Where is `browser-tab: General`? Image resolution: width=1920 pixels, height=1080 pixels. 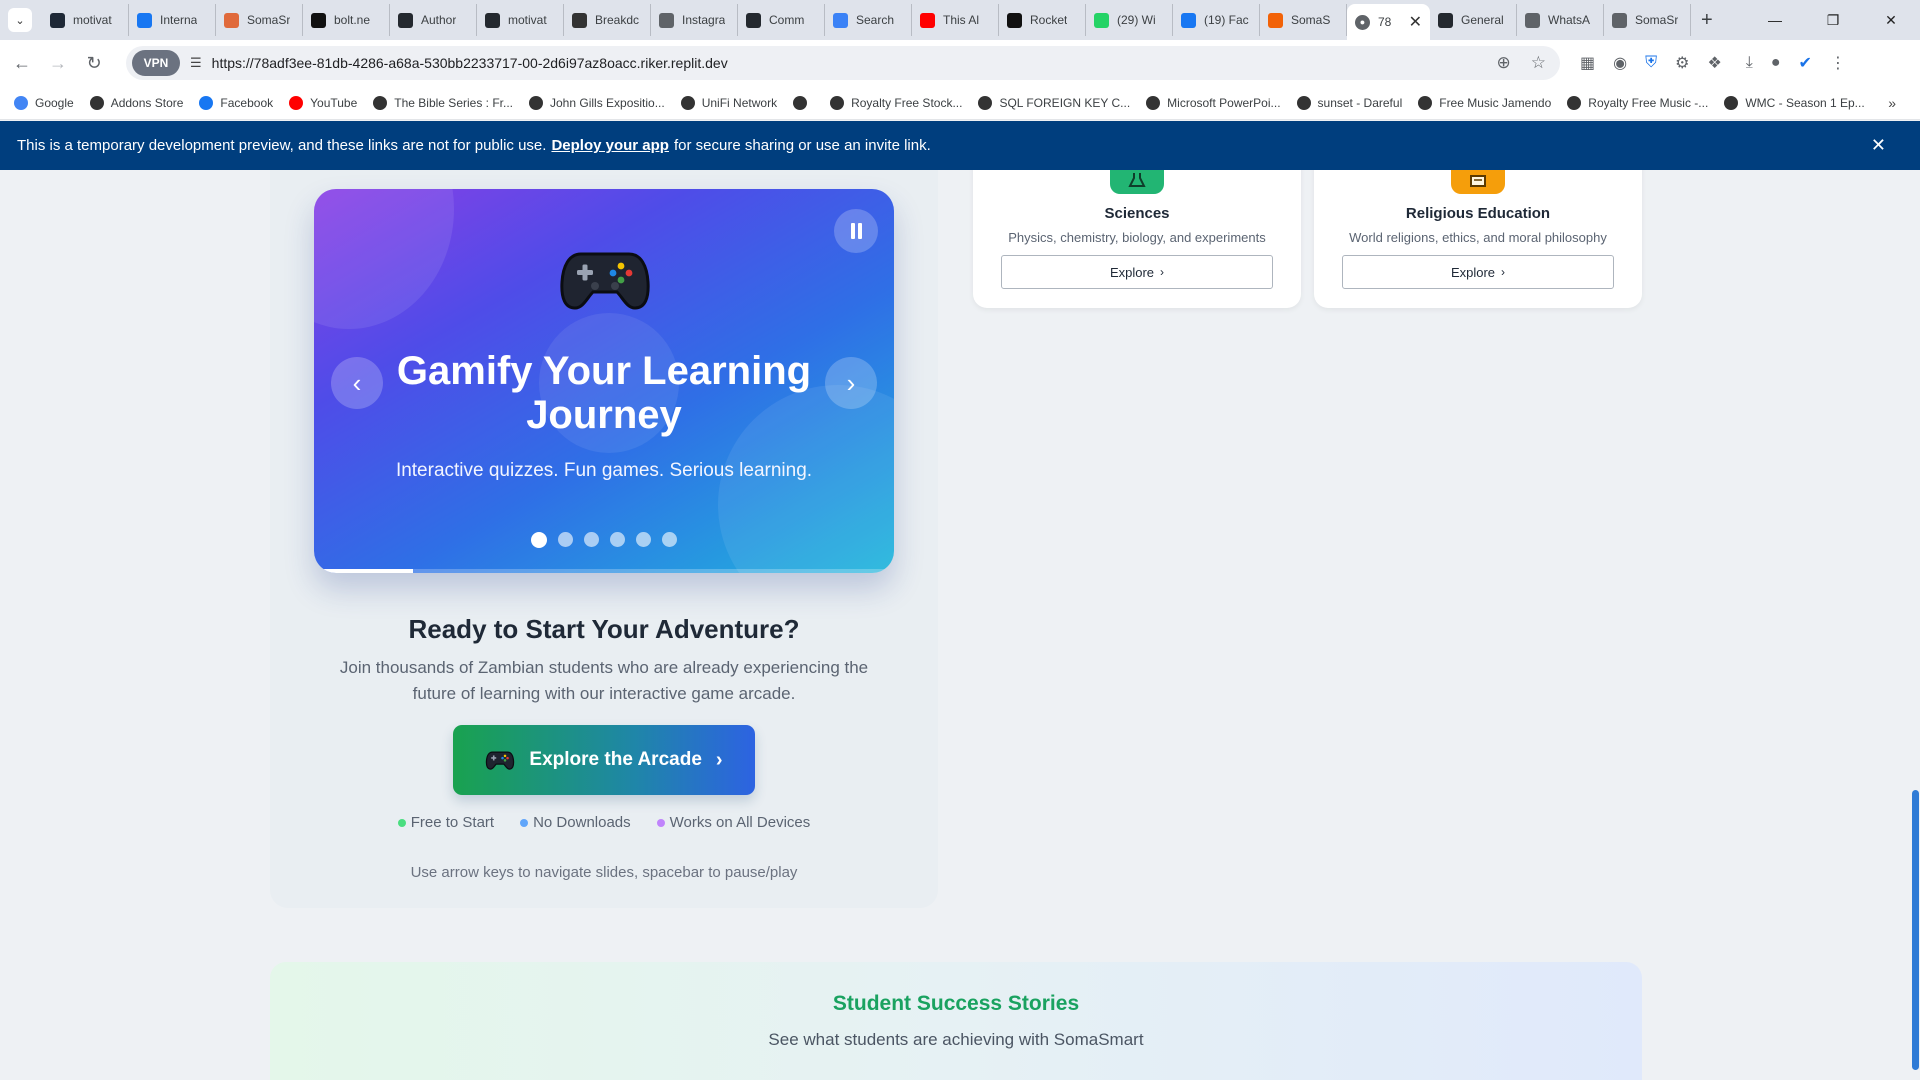
browser-tab: General is located at coordinates (1473, 20).